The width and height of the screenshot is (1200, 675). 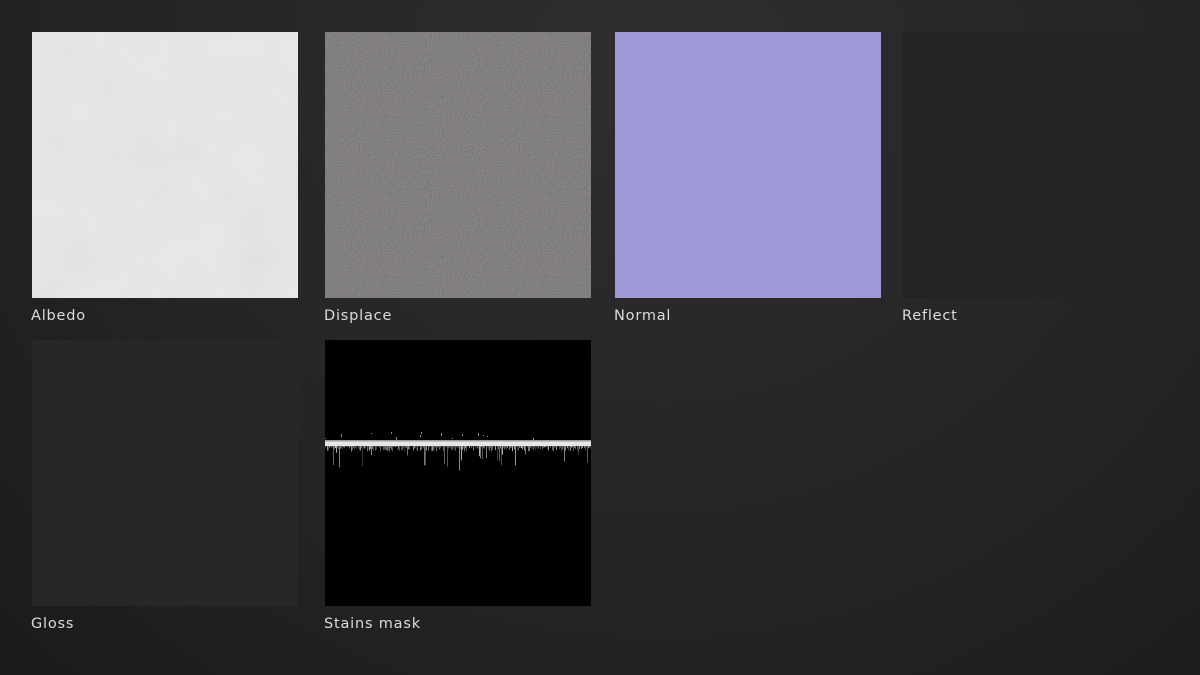 I want to click on map-tile-normal: Normal, so click(x=747, y=178).